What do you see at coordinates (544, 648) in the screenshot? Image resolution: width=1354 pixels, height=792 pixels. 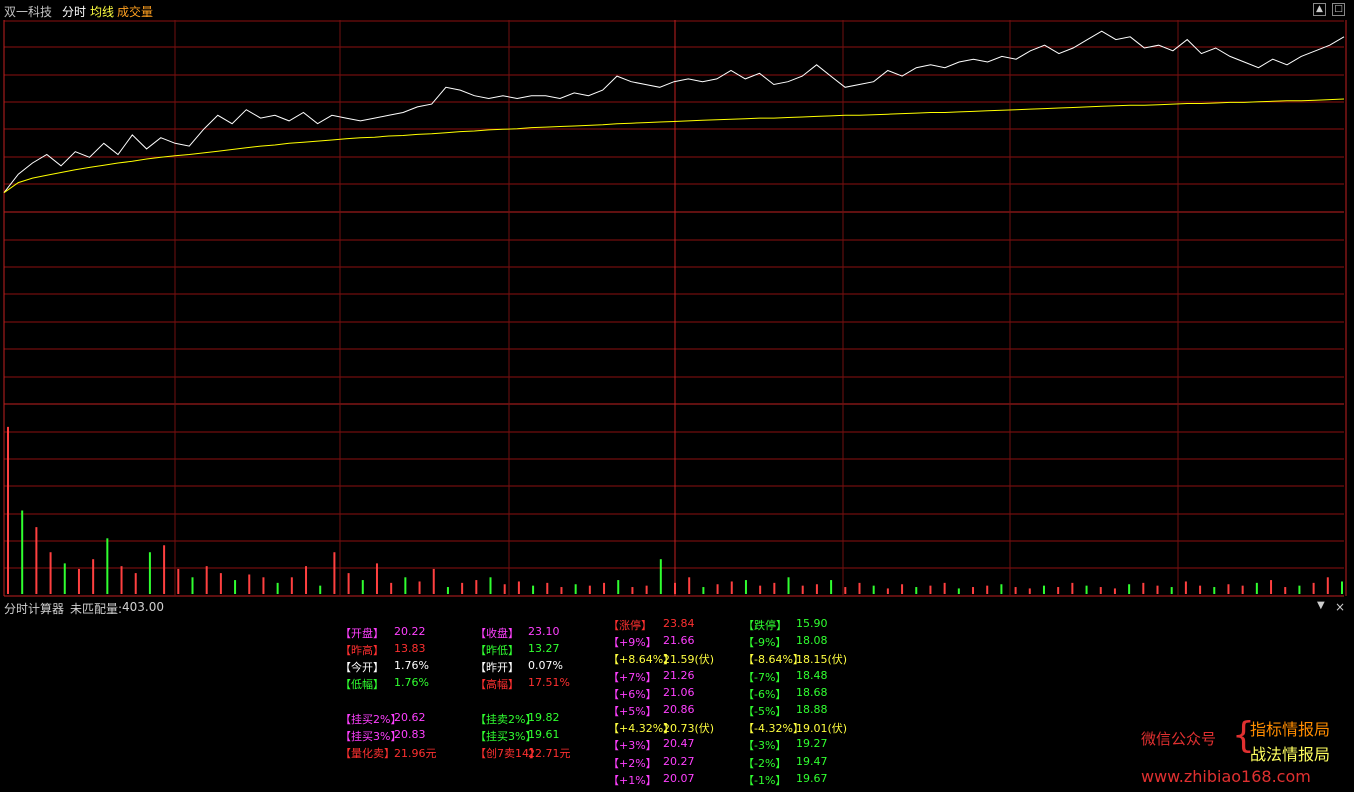 I see `calc-value: 13.27` at bounding box center [544, 648].